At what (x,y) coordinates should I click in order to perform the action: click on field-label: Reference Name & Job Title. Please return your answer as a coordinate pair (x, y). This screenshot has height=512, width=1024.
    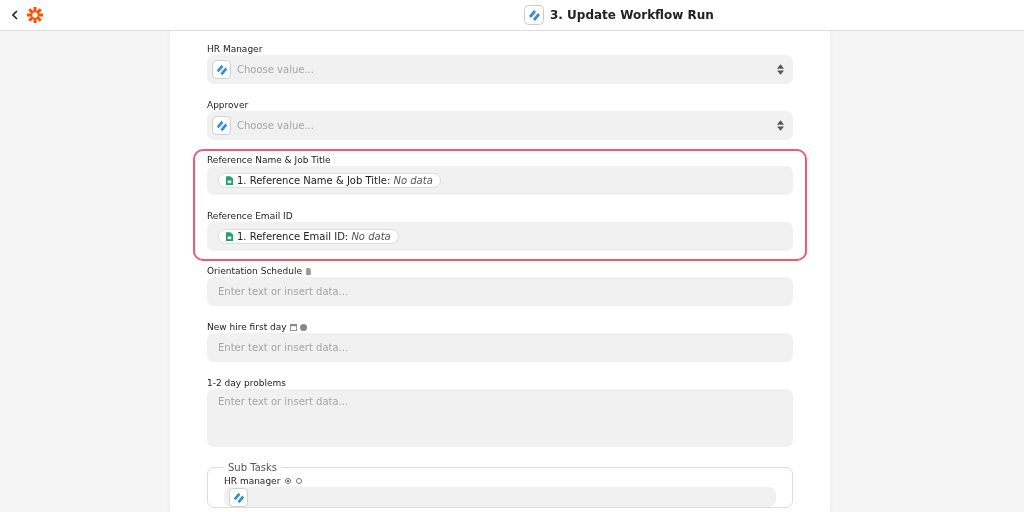
    Looking at the image, I should click on (269, 160).